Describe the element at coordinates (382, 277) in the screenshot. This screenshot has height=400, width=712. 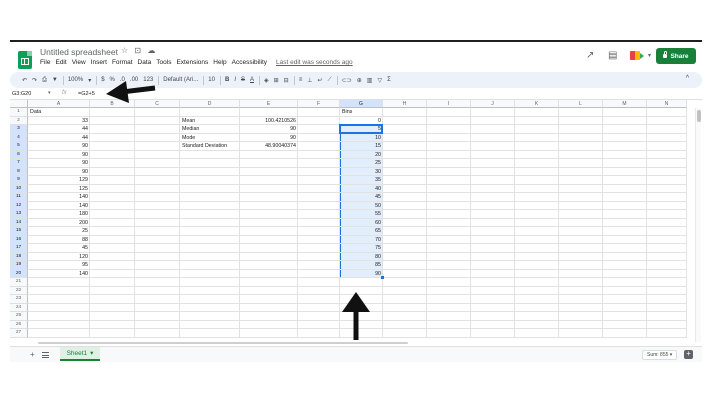
I see `fill-handle` at that location.